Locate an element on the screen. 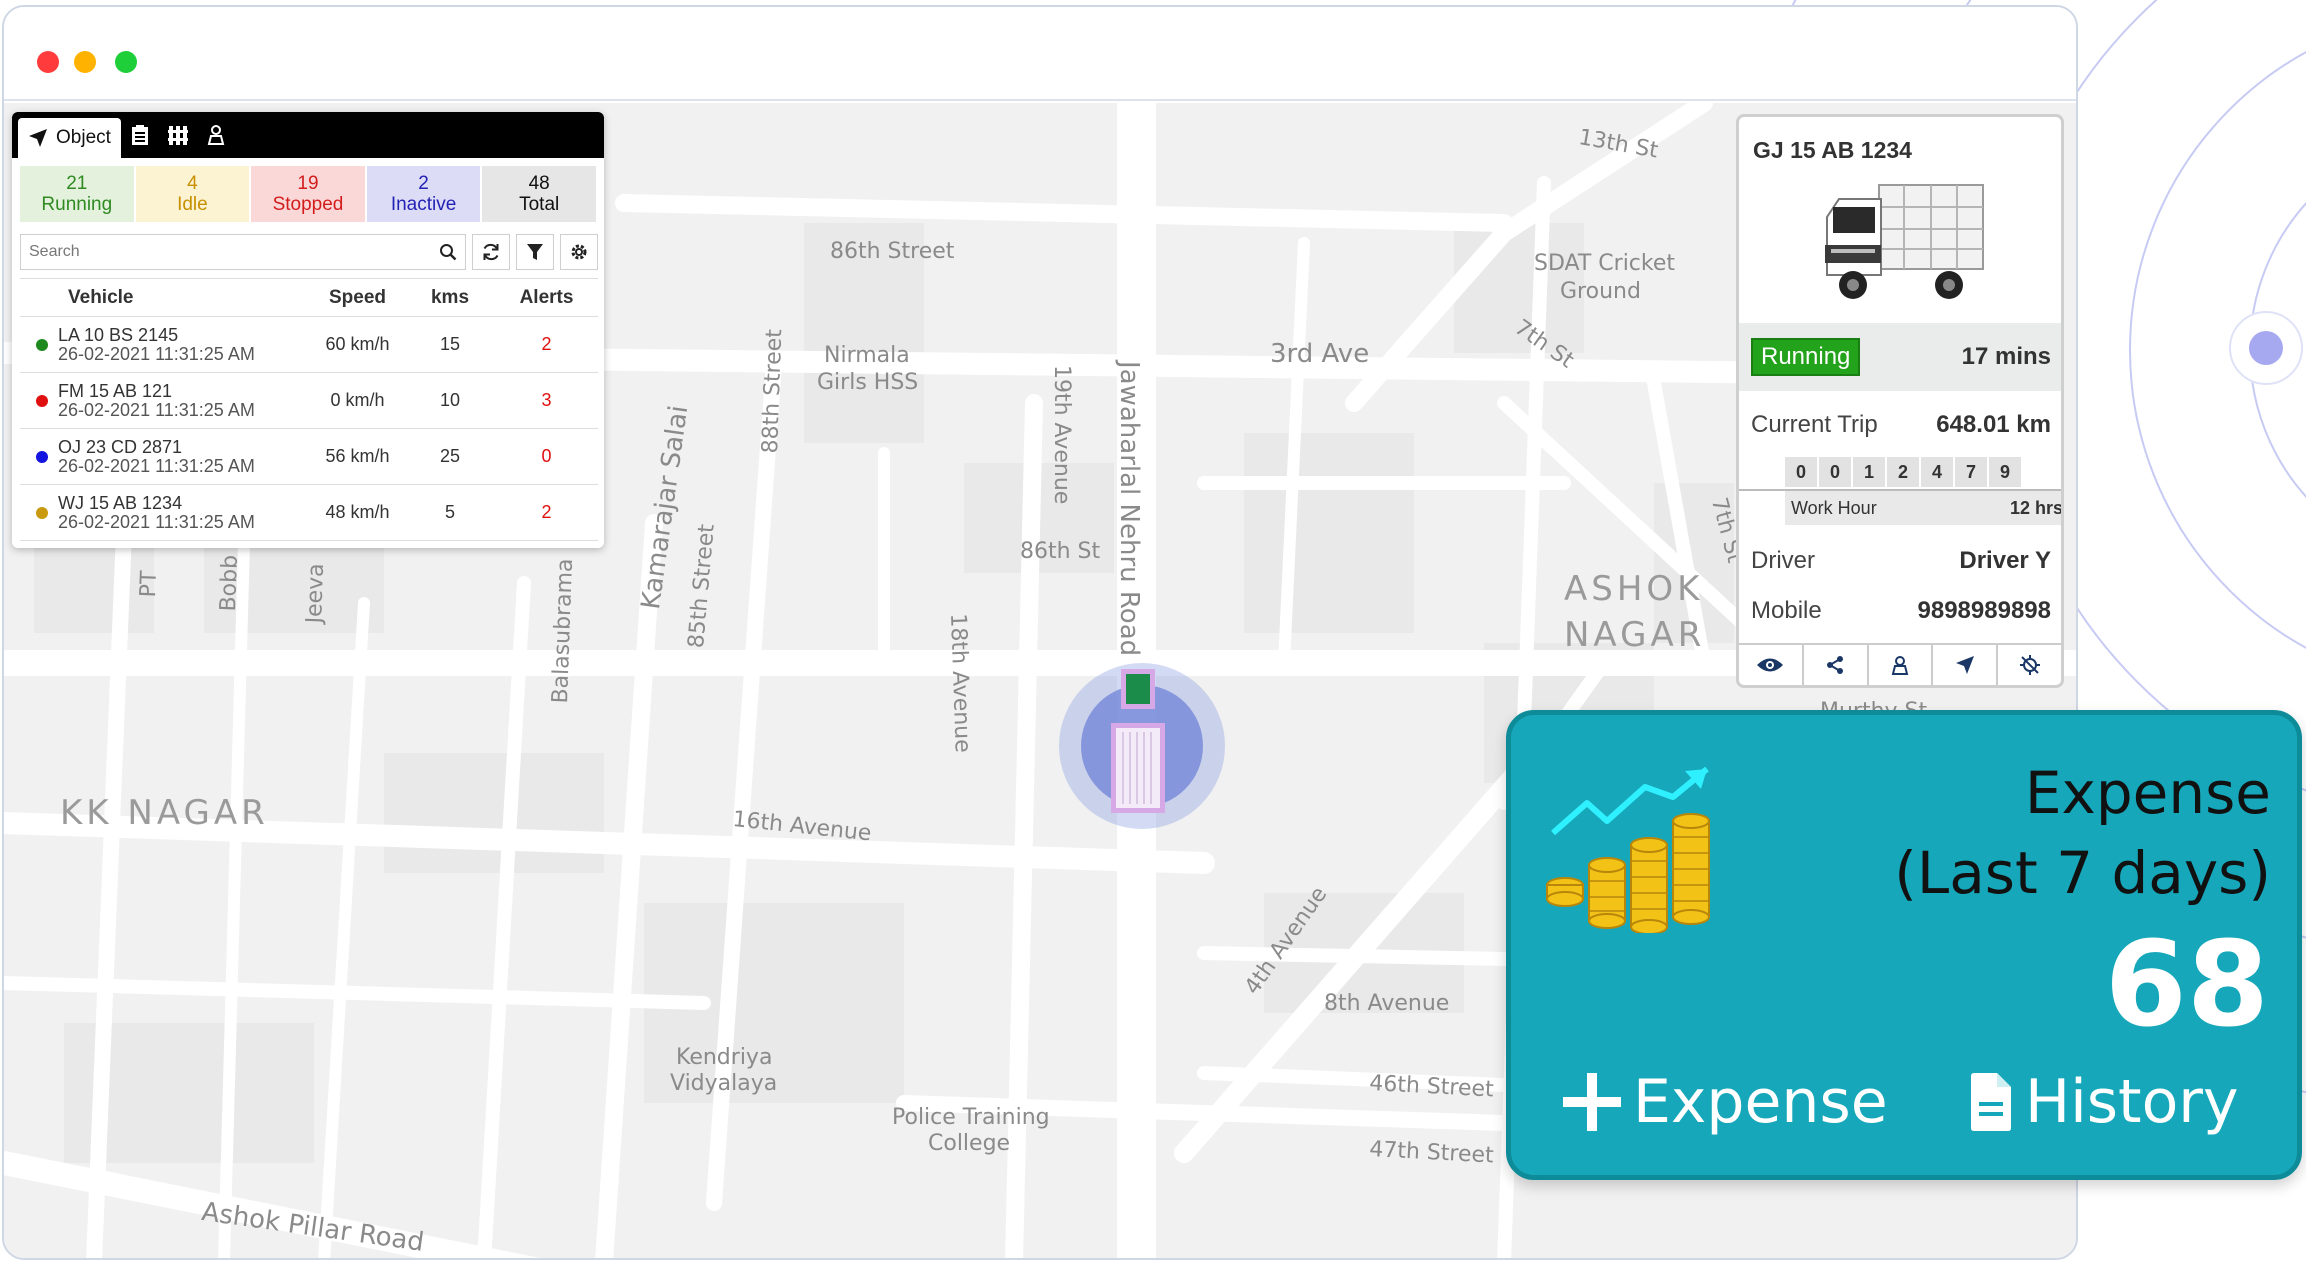 The width and height of the screenshot is (2306, 1263). status-running: 21 Running is located at coordinates (77, 194).